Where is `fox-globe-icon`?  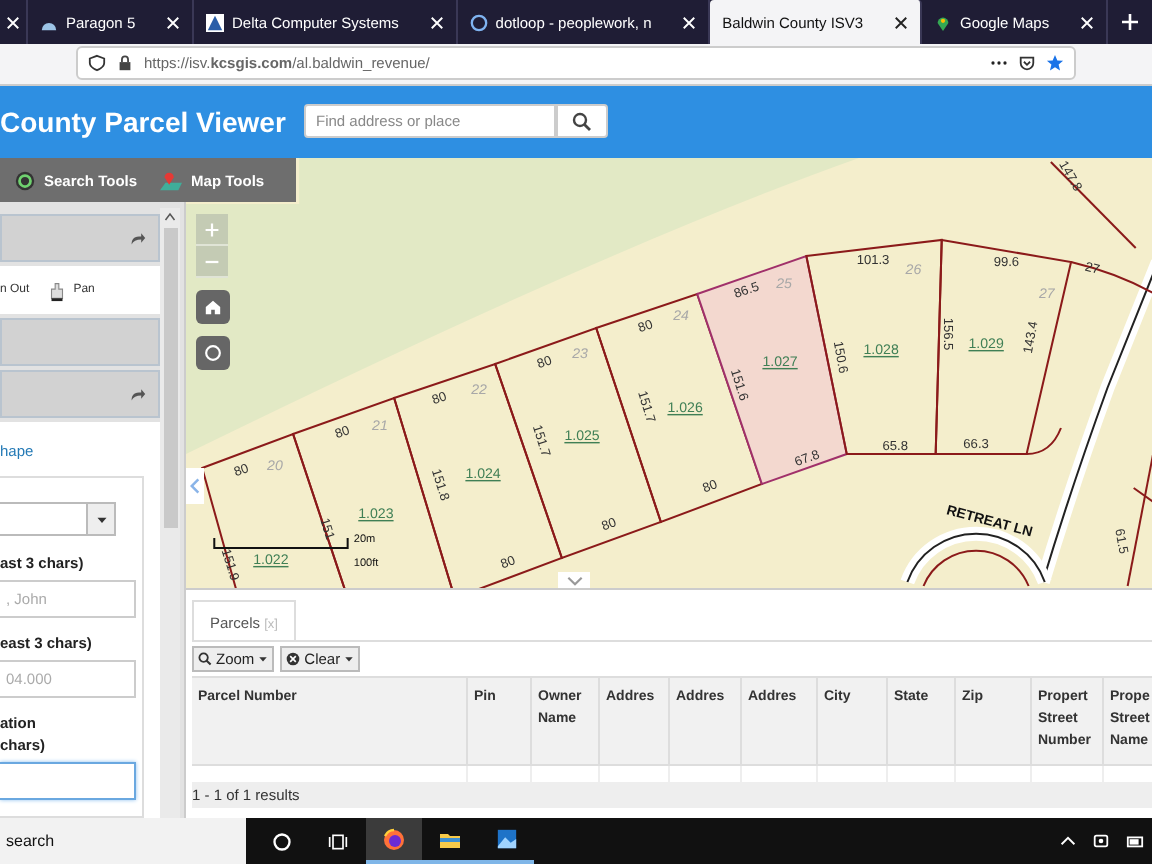
fox-globe-icon is located at coordinates (394, 839).